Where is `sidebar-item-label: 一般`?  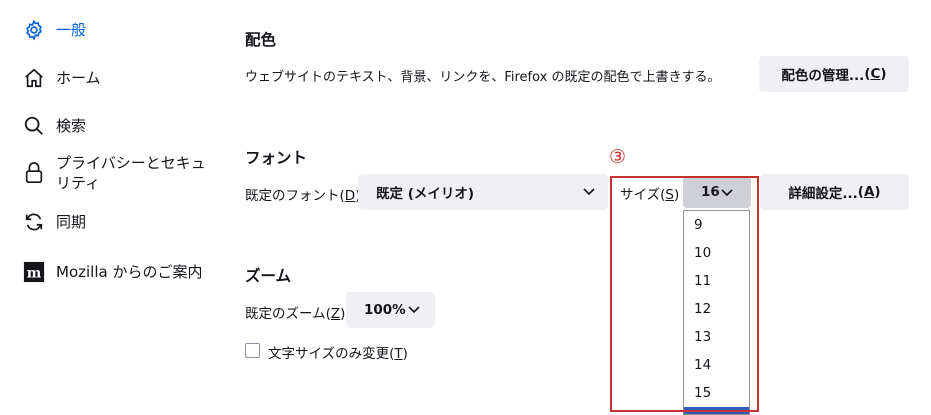 sidebar-item-label: 一般 is located at coordinates (71, 30).